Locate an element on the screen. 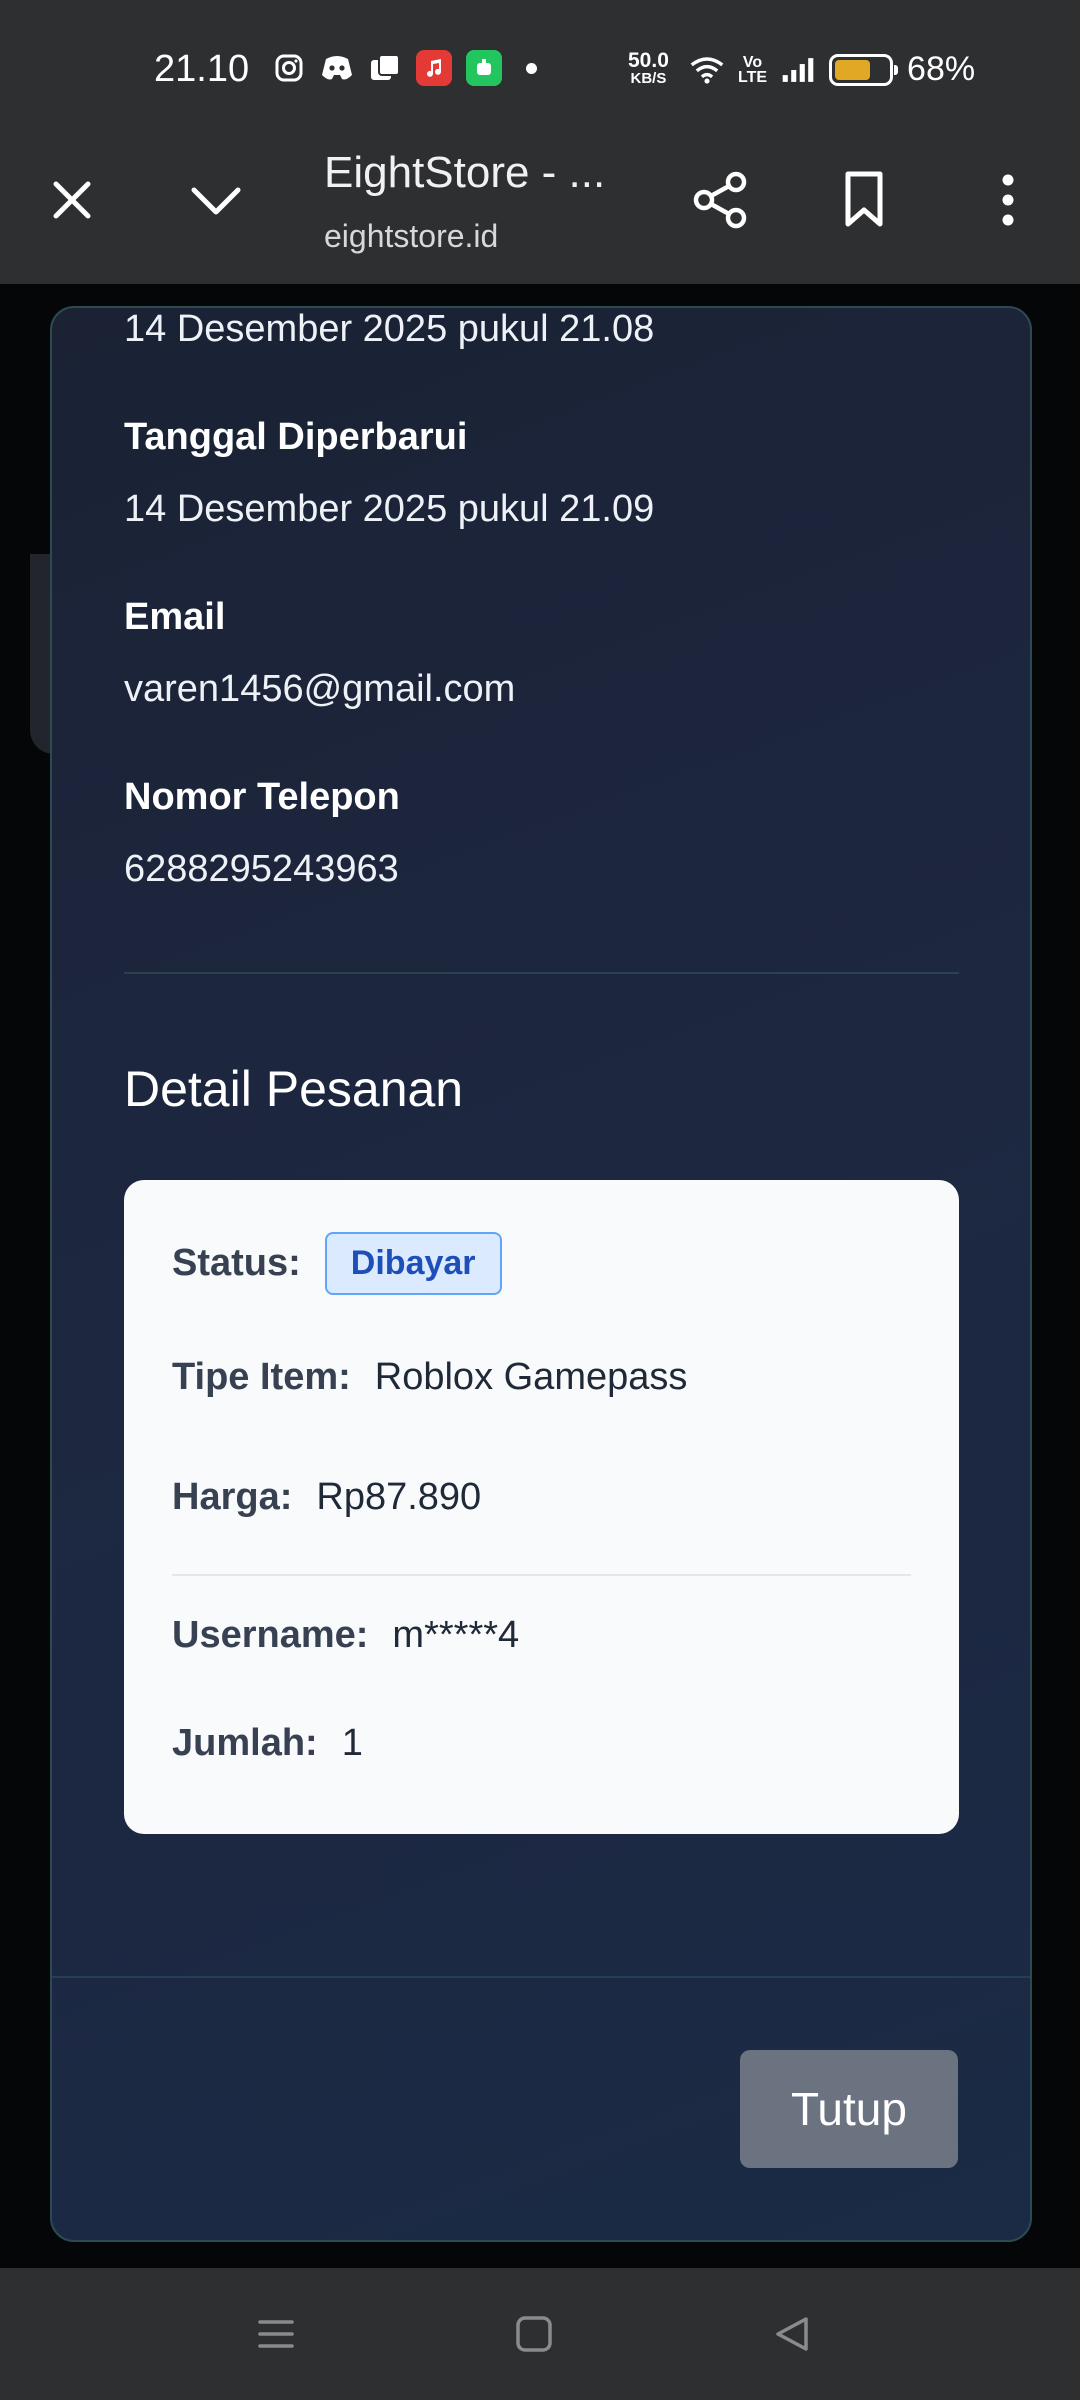  price-row: Harga: Rp87.890 is located at coordinates (326, 1497).